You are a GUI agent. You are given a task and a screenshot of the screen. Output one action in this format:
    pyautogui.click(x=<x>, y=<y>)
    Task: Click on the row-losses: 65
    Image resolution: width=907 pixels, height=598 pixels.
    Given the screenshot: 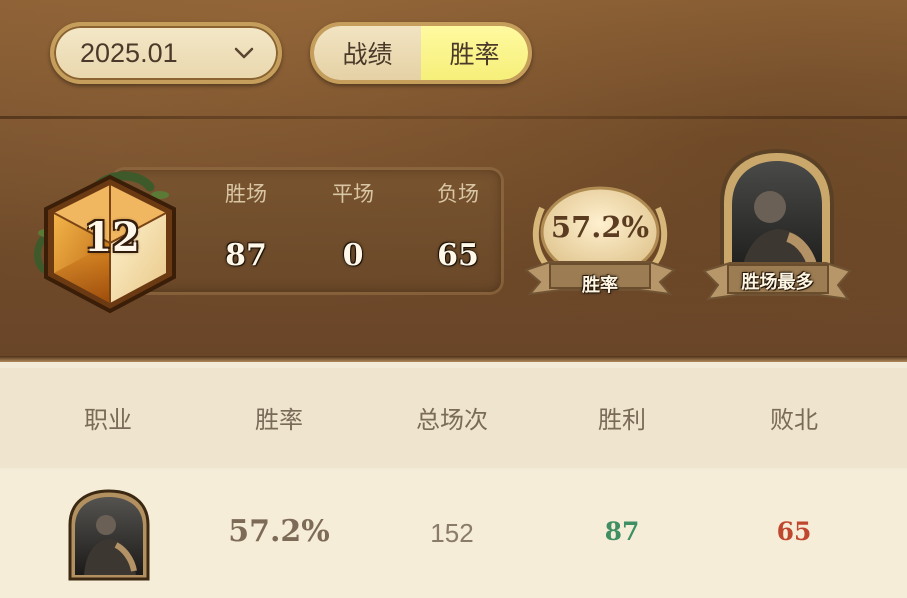 What is the action you would take?
    pyautogui.click(x=794, y=531)
    